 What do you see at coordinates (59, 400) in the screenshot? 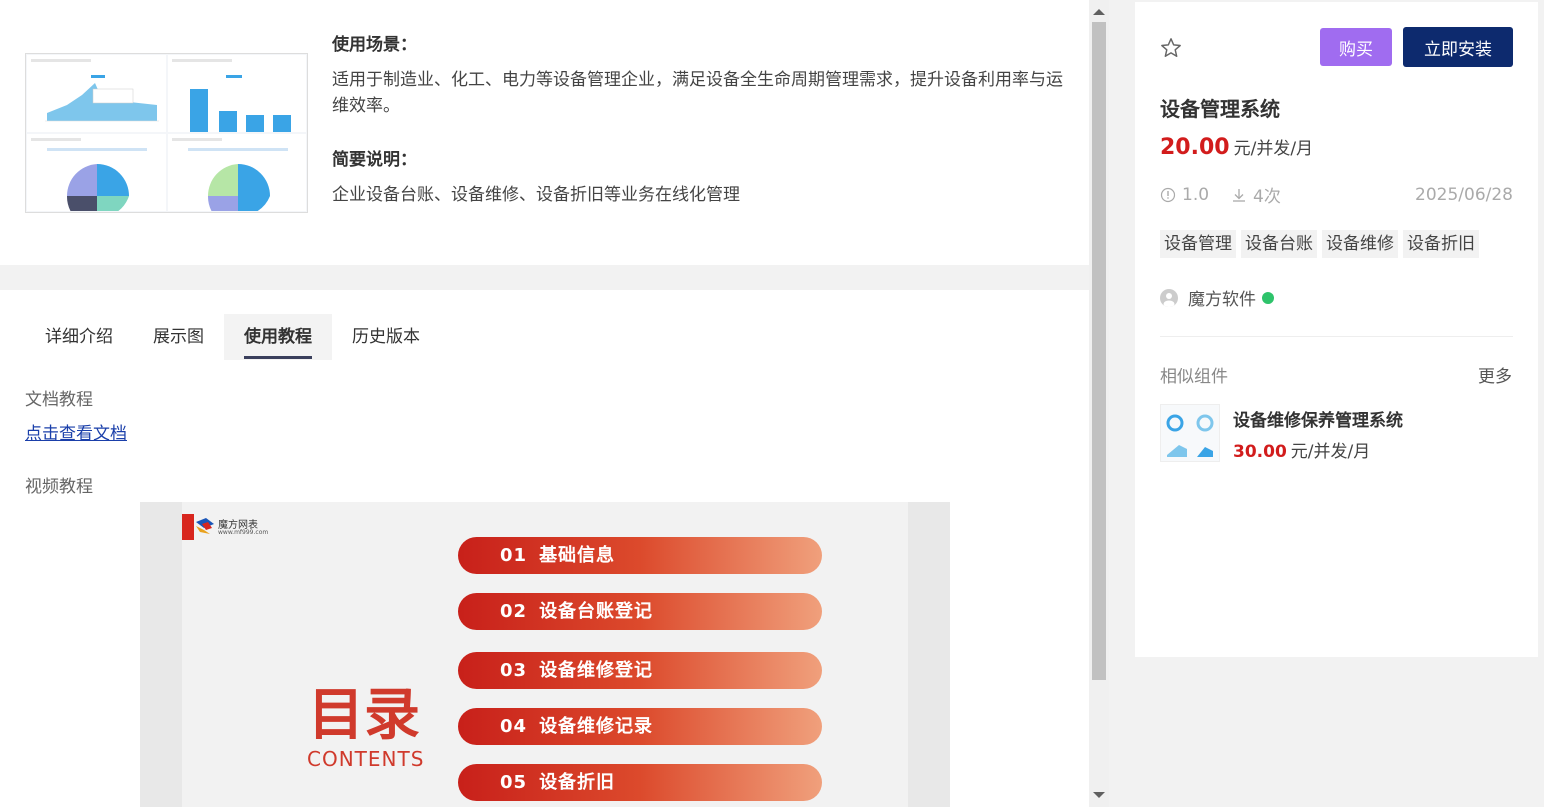
I see `doc-tutorial-heading: 文档教程` at bounding box center [59, 400].